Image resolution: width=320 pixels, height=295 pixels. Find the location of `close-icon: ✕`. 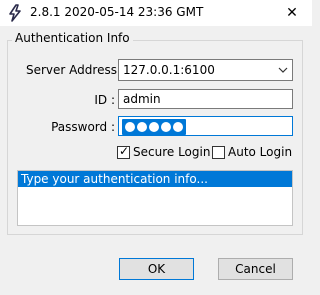

close-icon: ✕ is located at coordinates (292, 13).